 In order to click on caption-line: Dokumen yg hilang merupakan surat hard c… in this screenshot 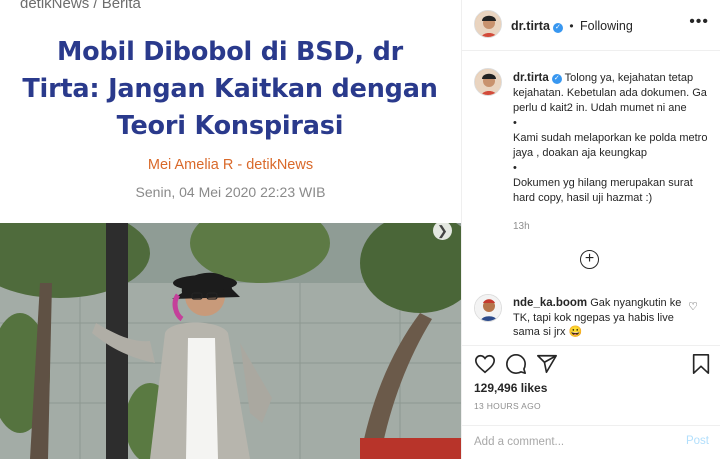, I will do `click(603, 190)`.